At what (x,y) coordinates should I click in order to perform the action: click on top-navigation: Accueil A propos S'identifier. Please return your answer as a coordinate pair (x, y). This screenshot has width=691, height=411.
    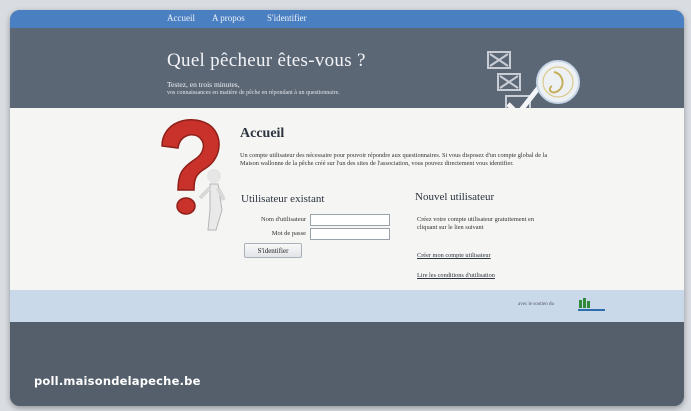
    Looking at the image, I should click on (347, 19).